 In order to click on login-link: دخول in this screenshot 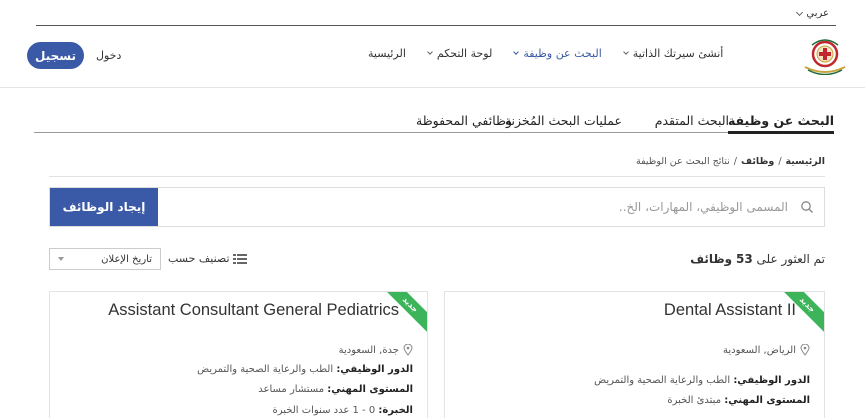, I will do `click(108, 55)`.